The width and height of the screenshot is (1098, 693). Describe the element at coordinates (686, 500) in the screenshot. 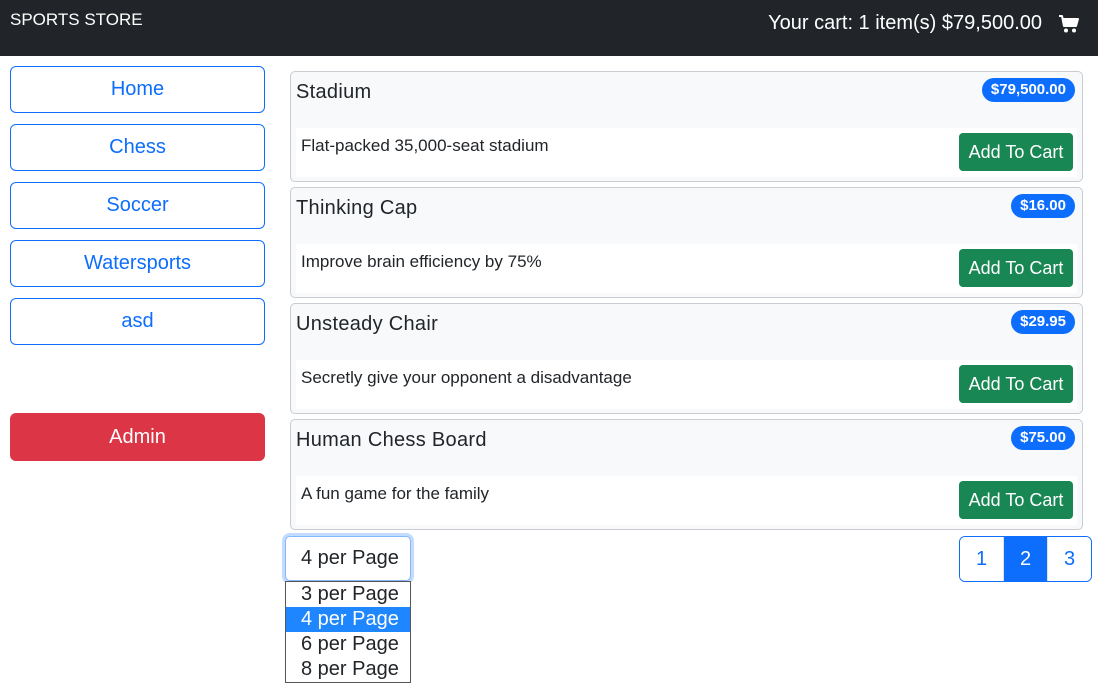

I see `product-body: A fun game for the family Add To Cart` at that location.